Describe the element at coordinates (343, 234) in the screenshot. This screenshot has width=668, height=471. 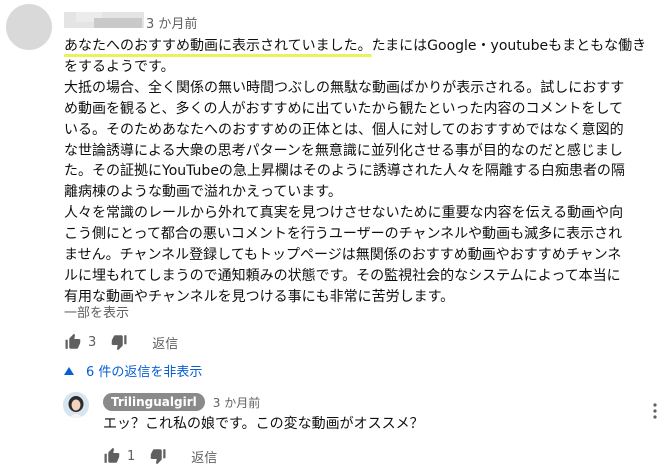
I see `comment-line: こう側にとって都合の悪いコメントを行うユーザーのチャンネルや動画も滅多に表示され` at that location.